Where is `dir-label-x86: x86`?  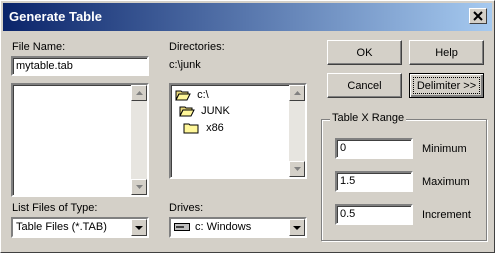 dir-label-x86: x86 is located at coordinates (215, 128).